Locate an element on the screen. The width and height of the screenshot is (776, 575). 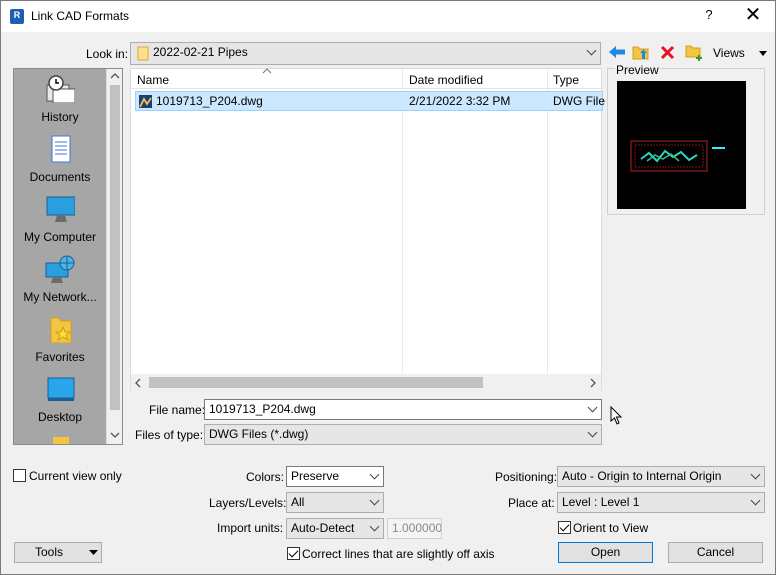
place-at-value: Level : Level 1 is located at coordinates (601, 502).